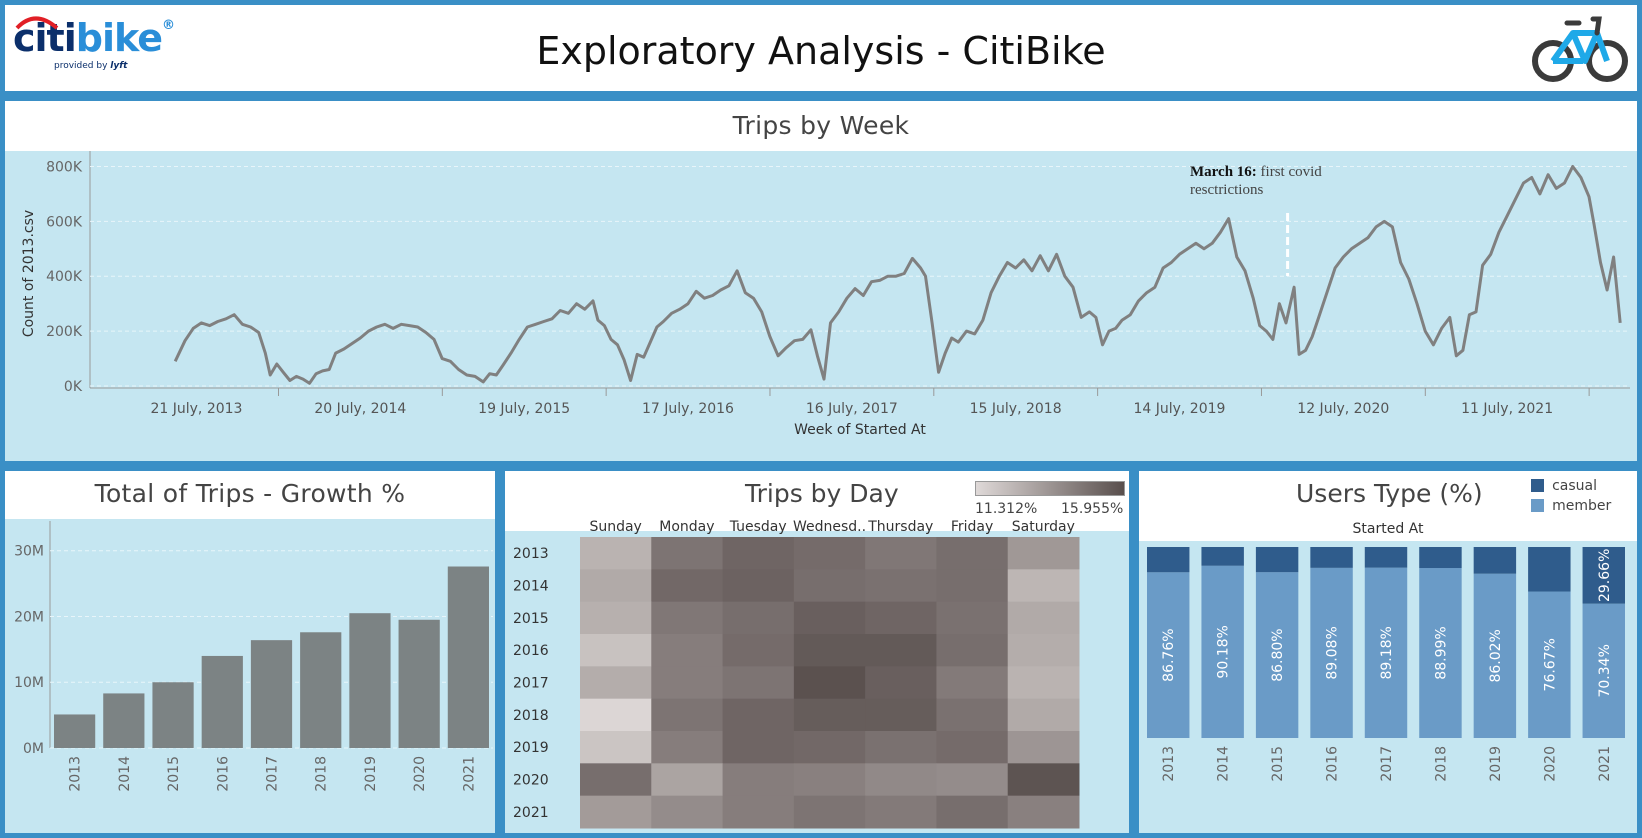 The image size is (1642, 838). What do you see at coordinates (531, 748) in the screenshot?
I see `heatmap-row-label: 2019` at bounding box center [531, 748].